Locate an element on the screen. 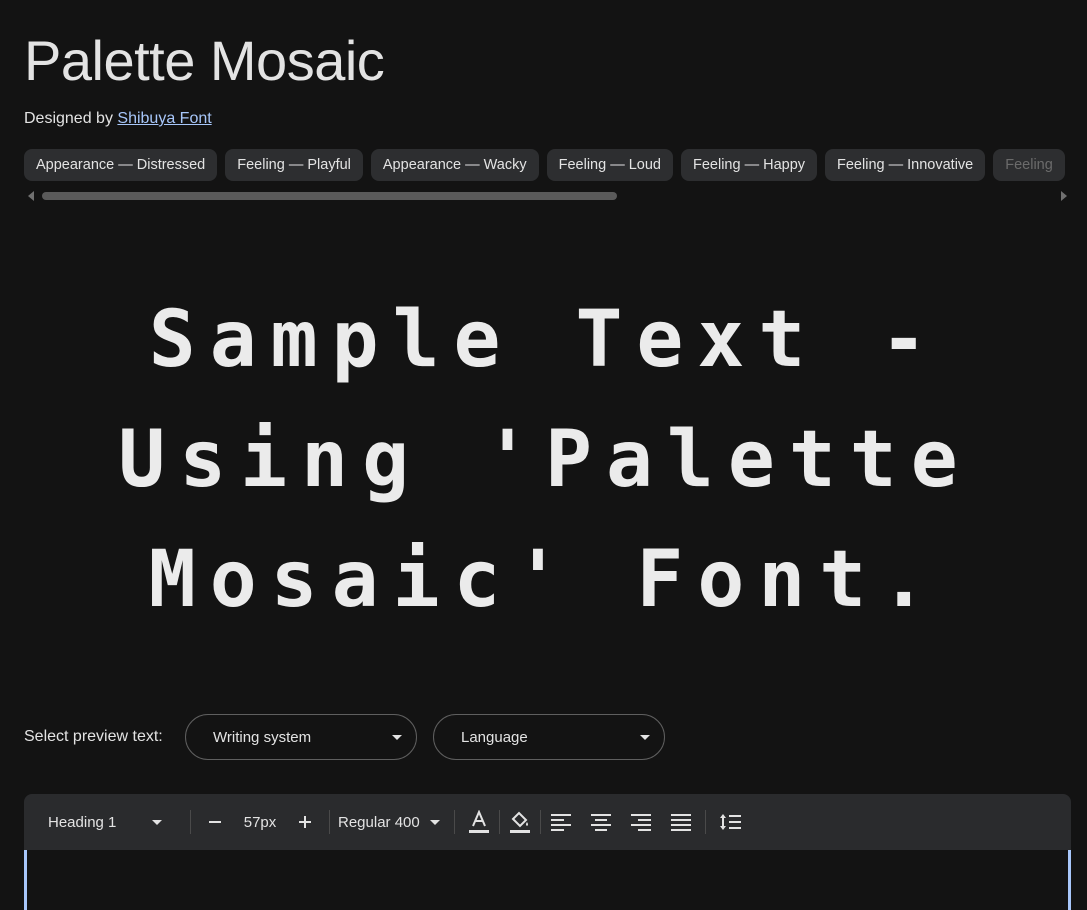 This screenshot has height=910, width=1087. align-right-icon is located at coordinates (640, 822).